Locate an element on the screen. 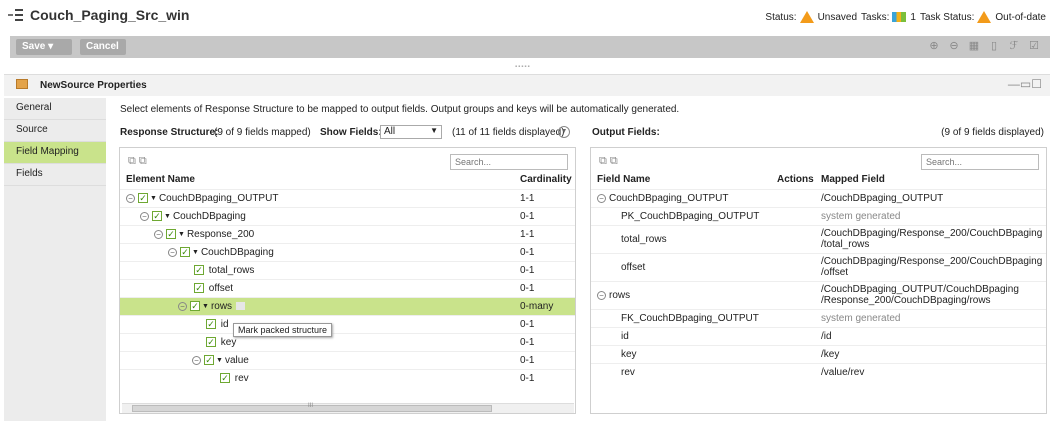 The height and width of the screenshot is (421, 1050). cancel-button: Cancel is located at coordinates (103, 47).